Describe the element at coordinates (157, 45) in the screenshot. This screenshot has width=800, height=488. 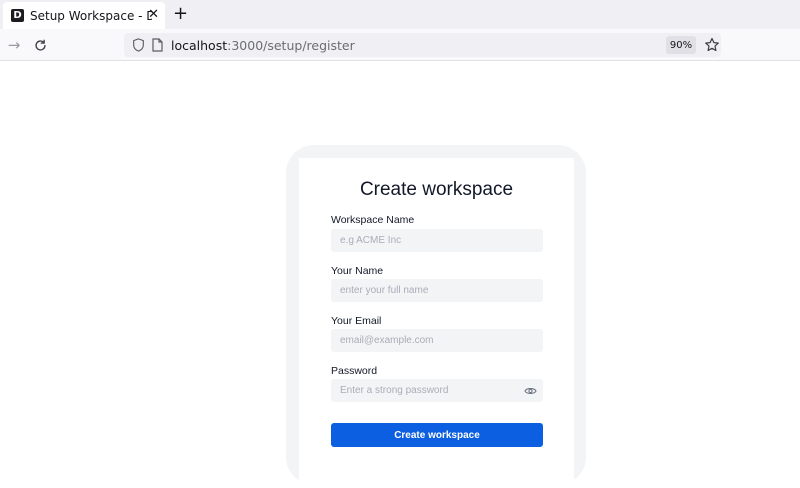
I see `page-icon` at that location.